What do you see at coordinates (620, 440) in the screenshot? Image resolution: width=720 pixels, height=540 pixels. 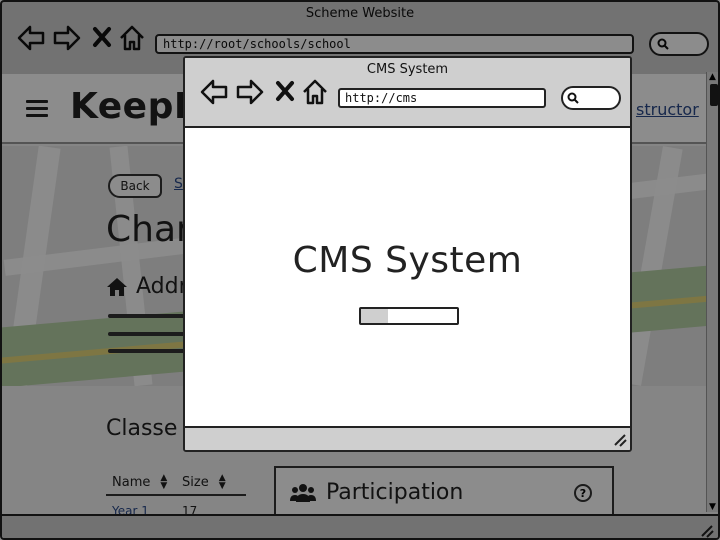 I see `resize-grip-icon` at bounding box center [620, 440].